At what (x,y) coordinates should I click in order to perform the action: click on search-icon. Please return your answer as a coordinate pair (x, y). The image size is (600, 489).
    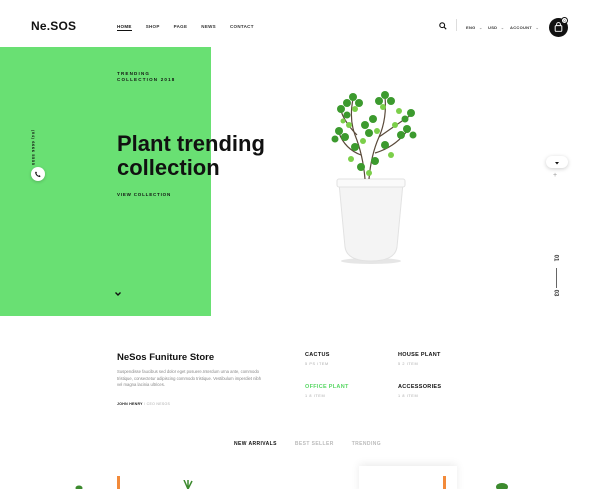
    Looking at the image, I should click on (443, 26).